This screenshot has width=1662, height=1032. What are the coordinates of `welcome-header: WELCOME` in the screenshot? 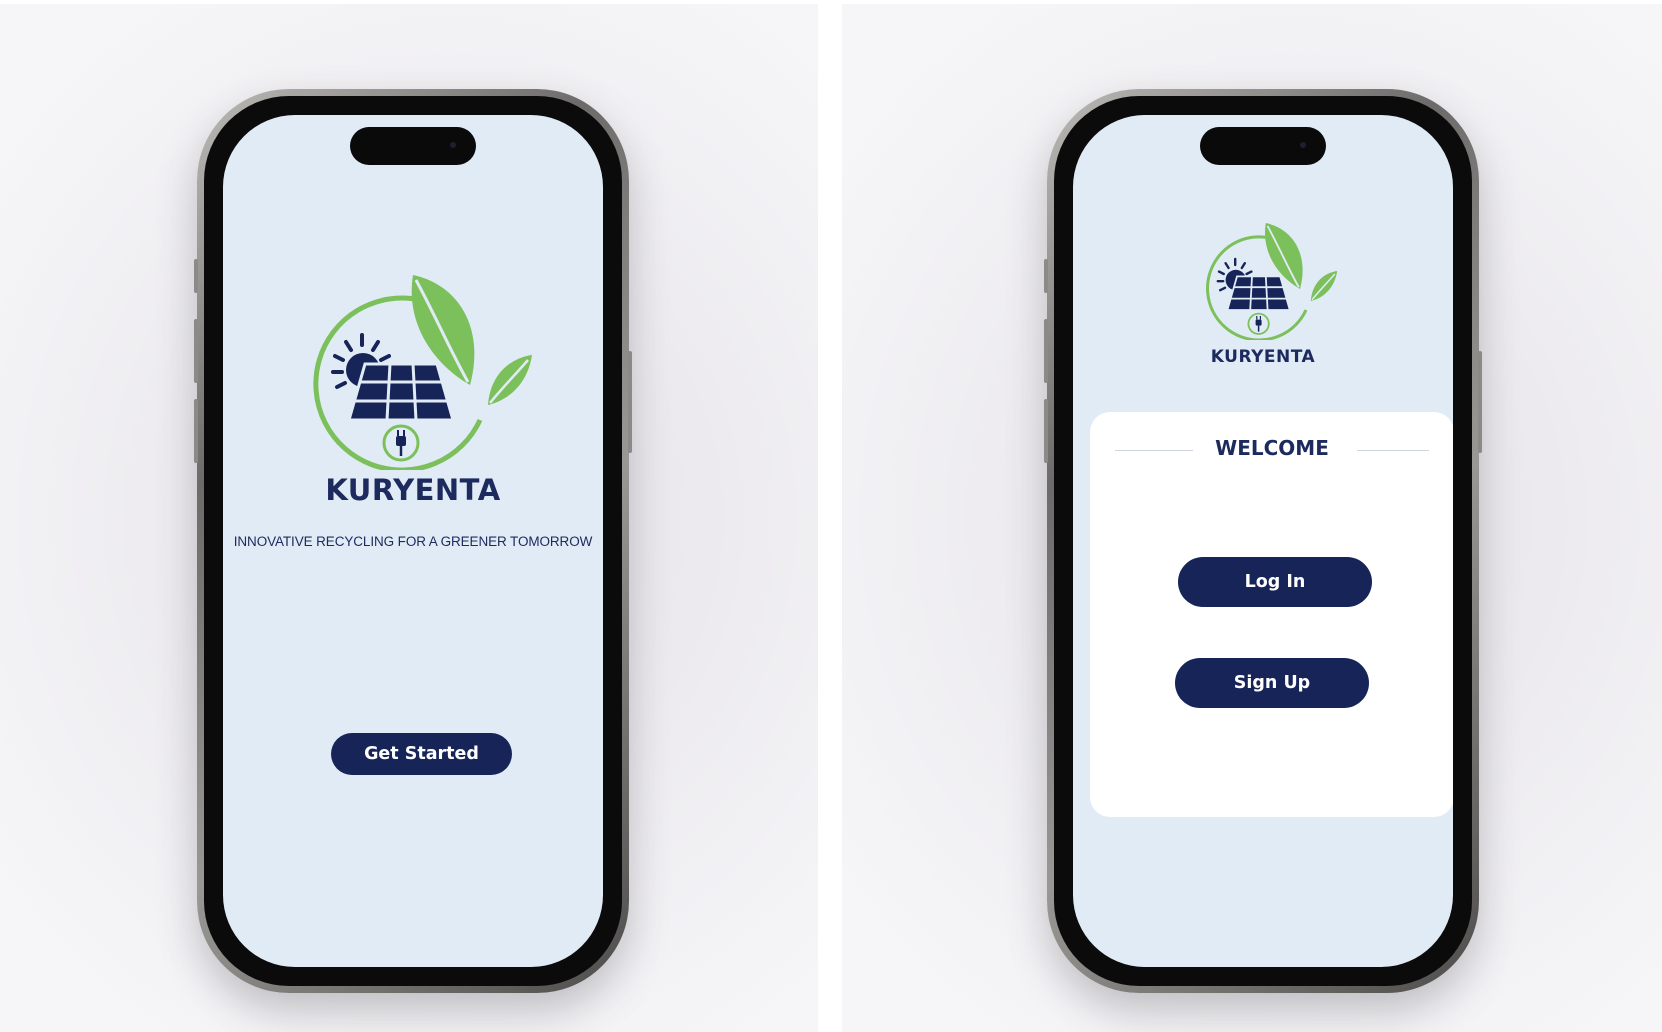 It's located at (1271, 451).